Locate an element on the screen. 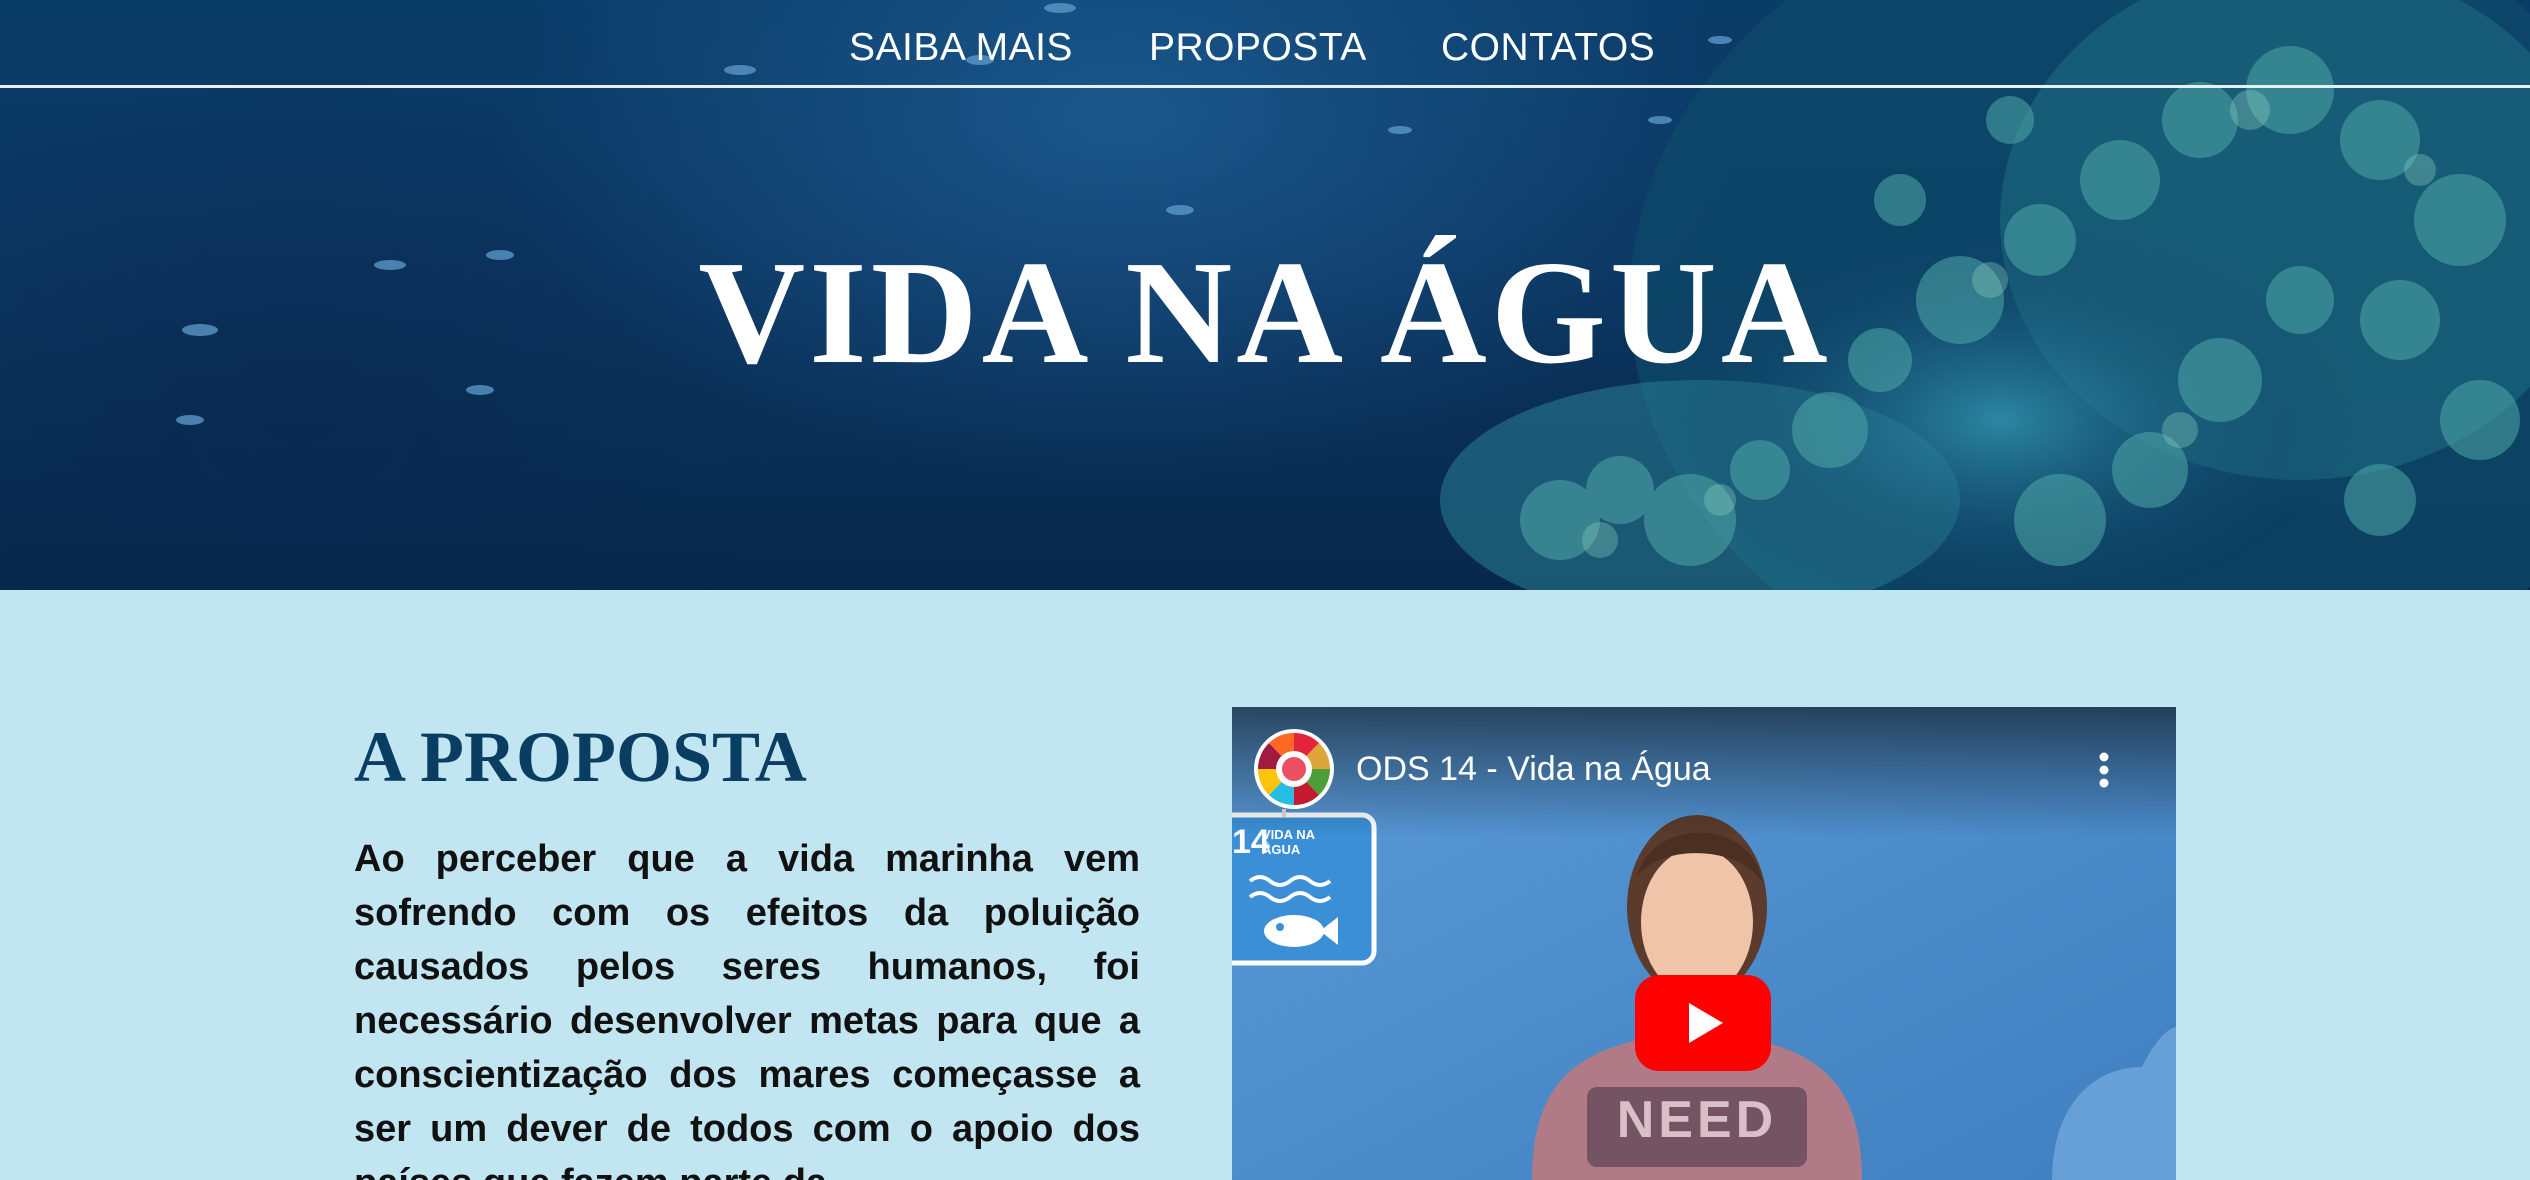  shirt-print: NEED is located at coordinates (1697, 1120).